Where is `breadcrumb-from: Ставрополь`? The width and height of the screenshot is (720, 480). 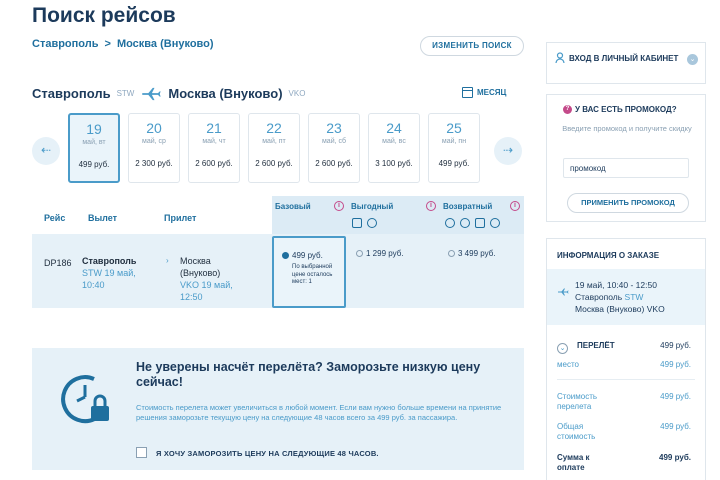
breadcrumb-from: Ставрополь is located at coordinates (65, 44).